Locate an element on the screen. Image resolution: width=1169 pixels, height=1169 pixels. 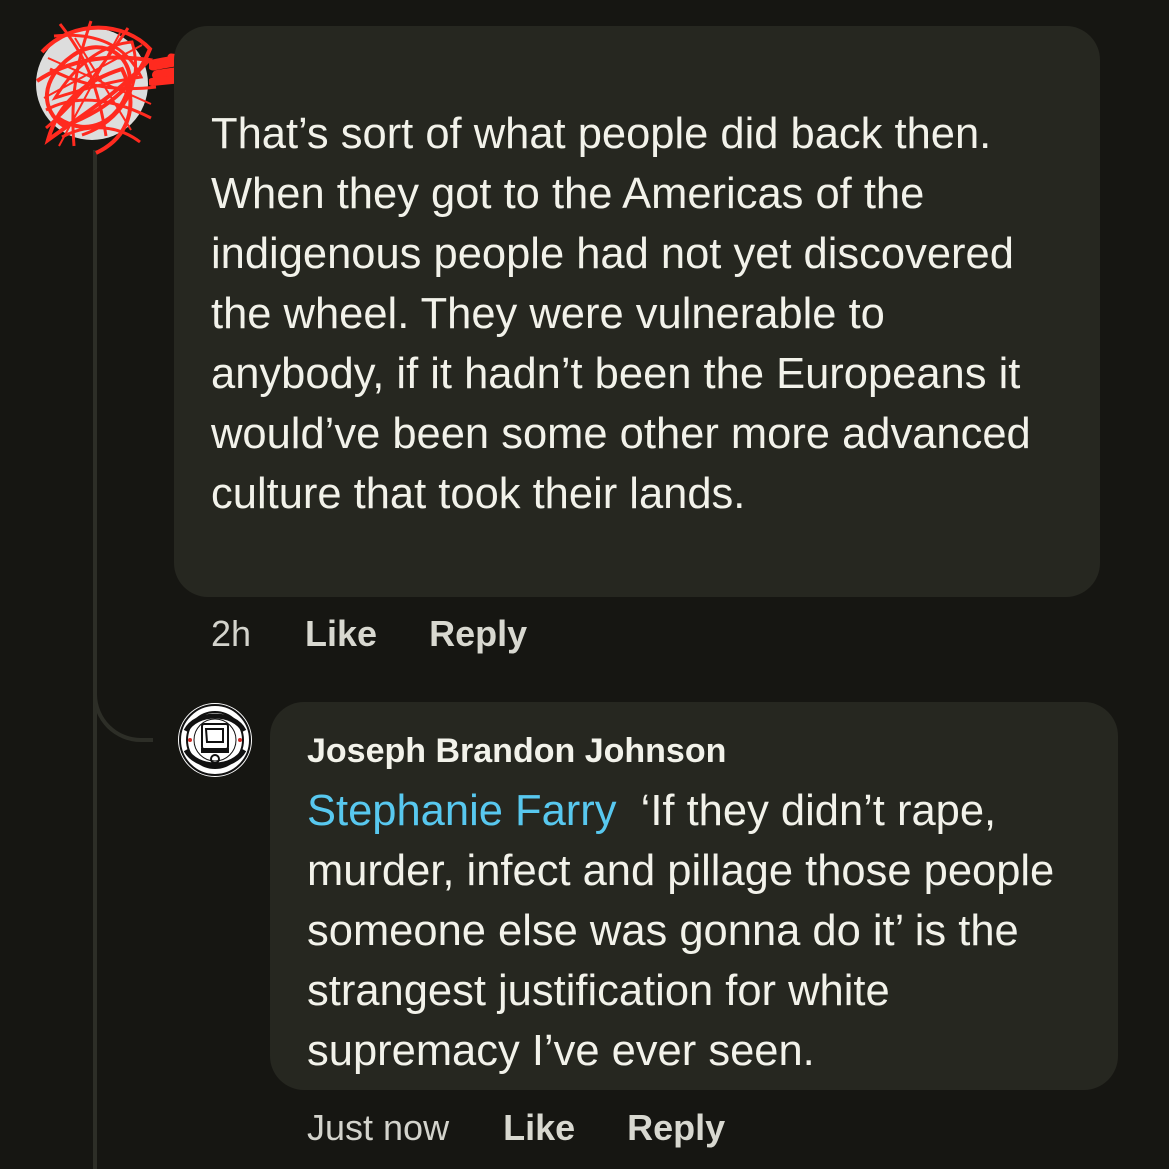
circular-logo-avatar-icon is located at coordinates (215, 740).